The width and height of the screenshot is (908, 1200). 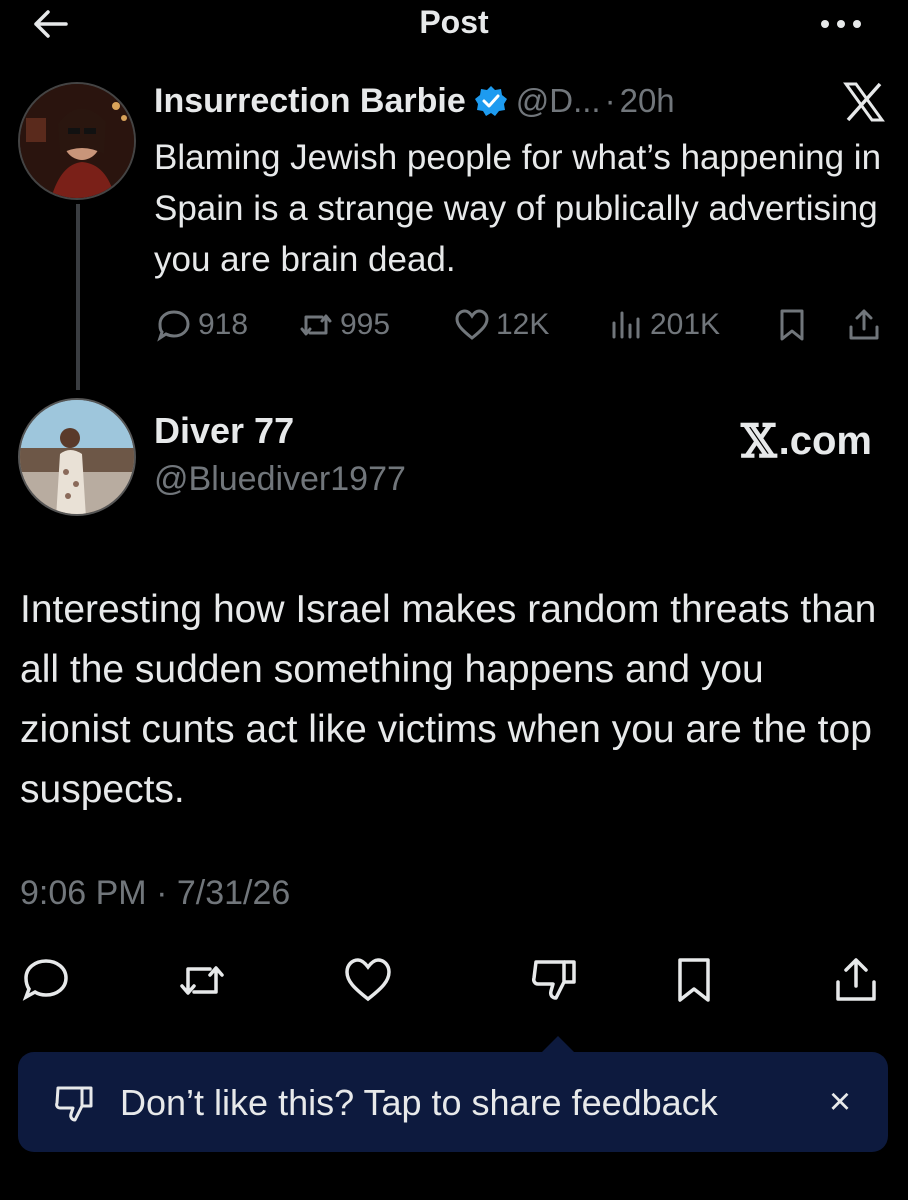 I want to click on author-handle: @Bluediver1977, so click(x=280, y=479).